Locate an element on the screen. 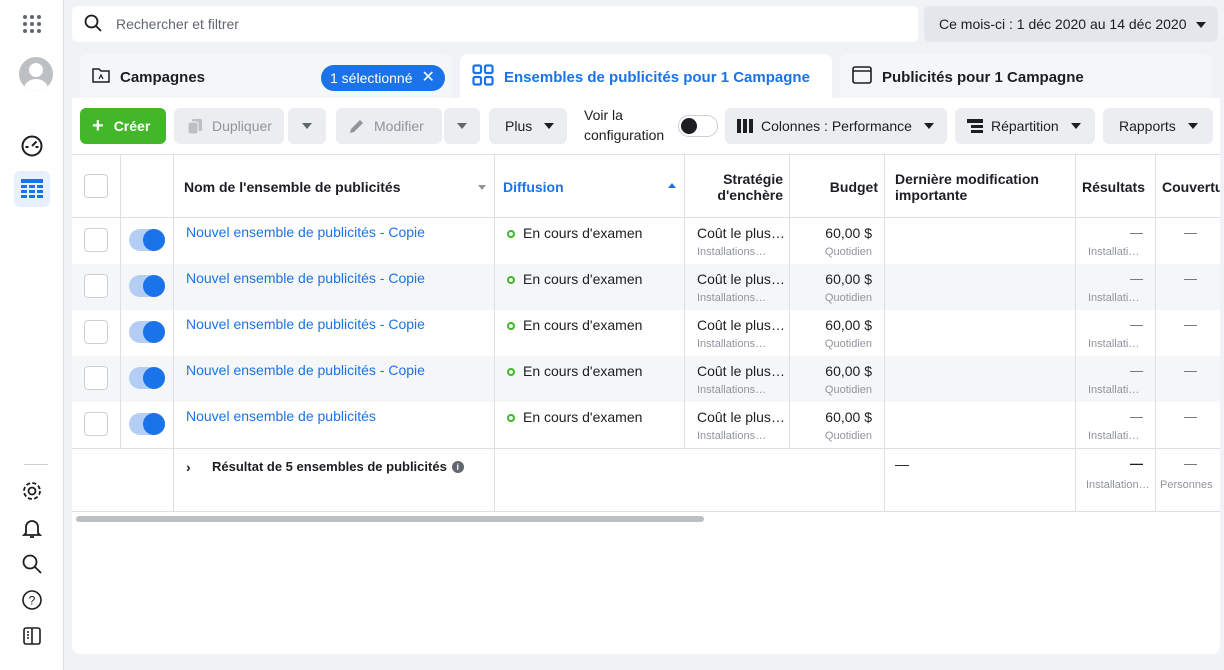 The image size is (1224, 670). selection-badge-label: 1 sélectionné is located at coordinates (371, 78).